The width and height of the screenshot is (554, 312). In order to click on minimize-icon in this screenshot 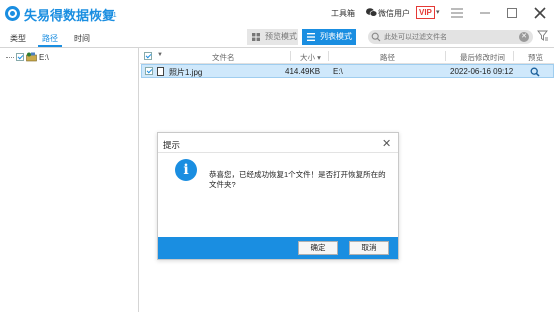, I will do `click(485, 13)`.